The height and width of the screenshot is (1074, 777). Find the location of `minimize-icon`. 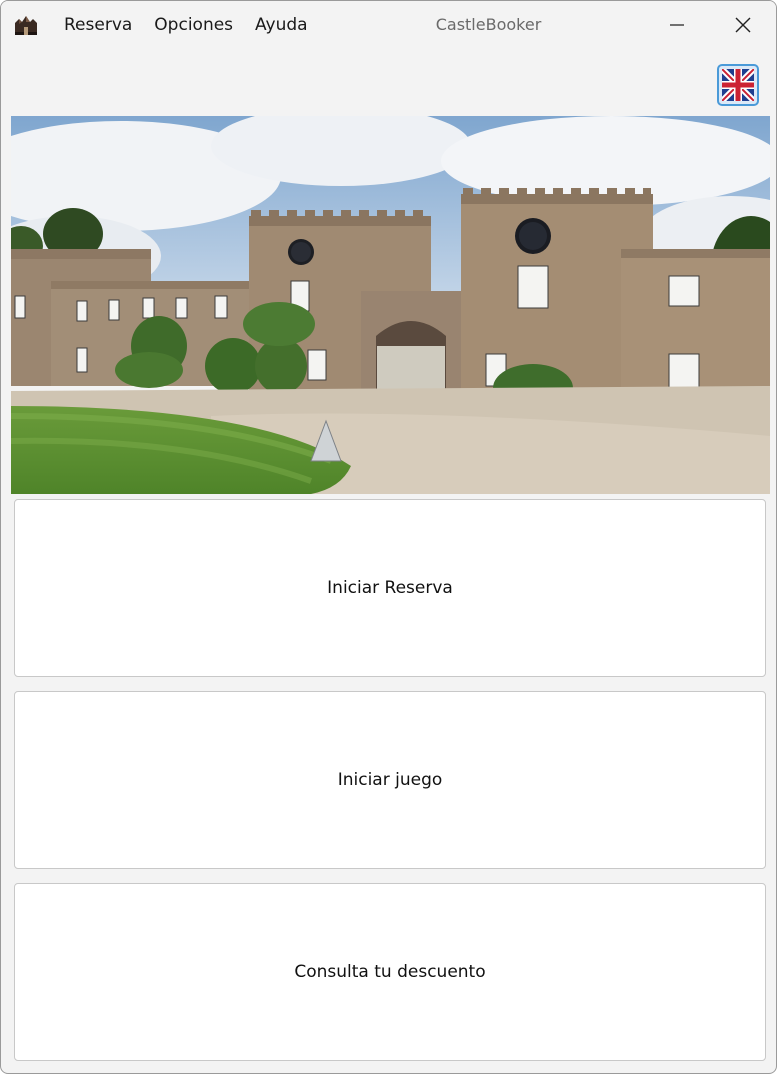

minimize-icon is located at coordinates (677, 25).